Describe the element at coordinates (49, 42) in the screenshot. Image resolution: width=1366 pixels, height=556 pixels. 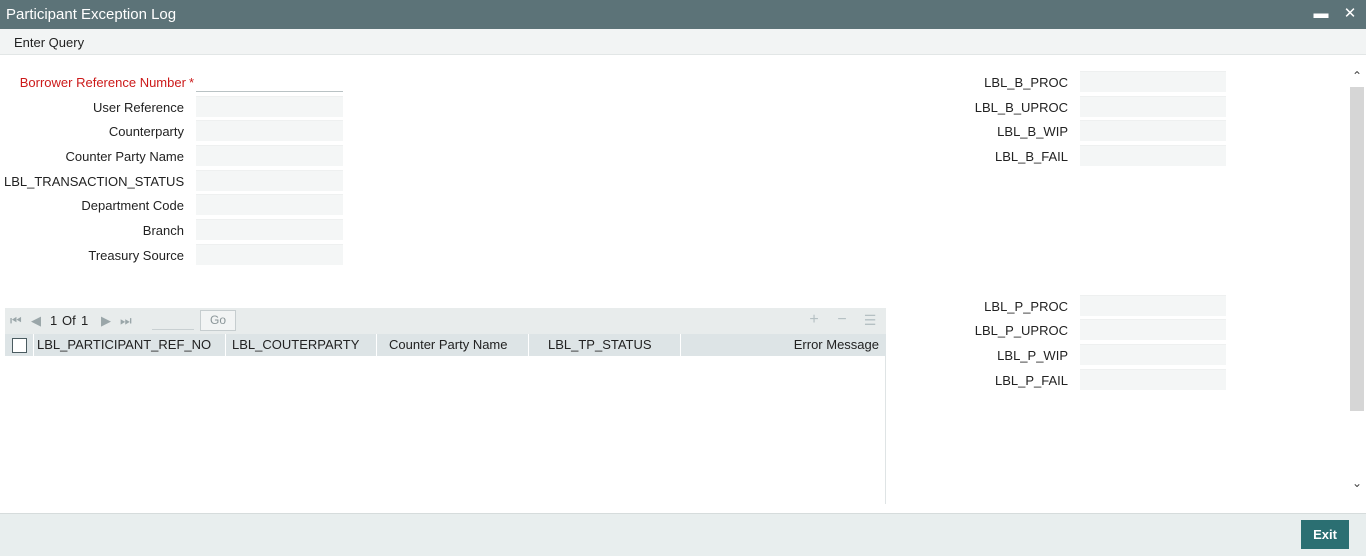
I see `enter-query-button: Enter Query` at that location.